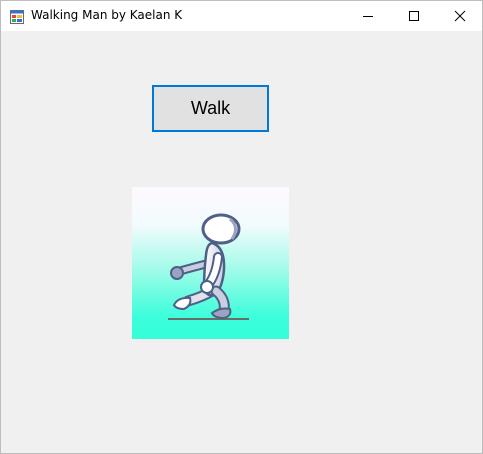 The image size is (483, 454). I want to click on walking-man-image, so click(210, 263).